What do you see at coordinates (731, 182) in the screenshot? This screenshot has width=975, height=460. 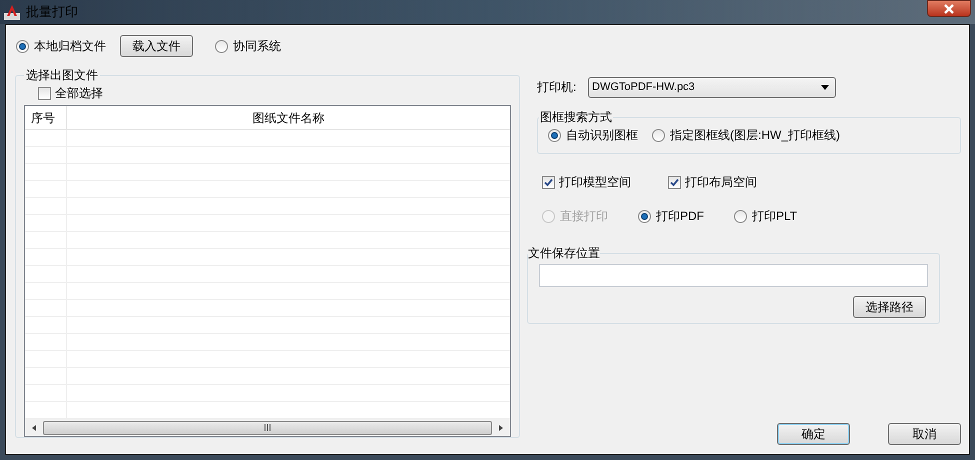 I see `checkbox-option: 打印布局空间` at bounding box center [731, 182].